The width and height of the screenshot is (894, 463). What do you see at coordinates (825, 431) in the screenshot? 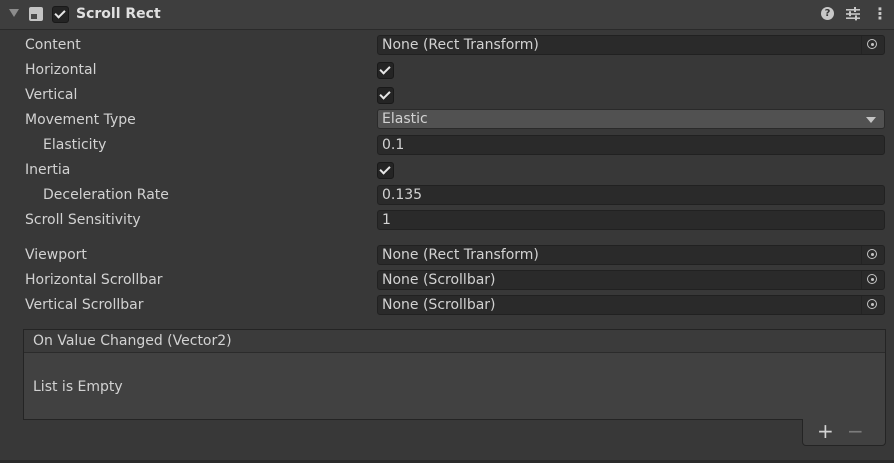
I see `add-event-button: +` at bounding box center [825, 431].